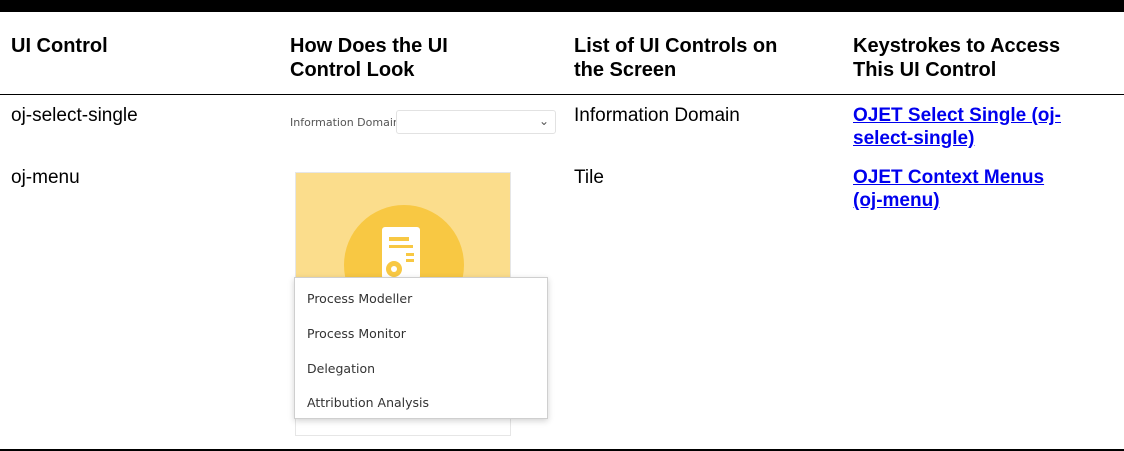  I want to click on header-keystrokes-line2: This UI Control, so click(925, 70).